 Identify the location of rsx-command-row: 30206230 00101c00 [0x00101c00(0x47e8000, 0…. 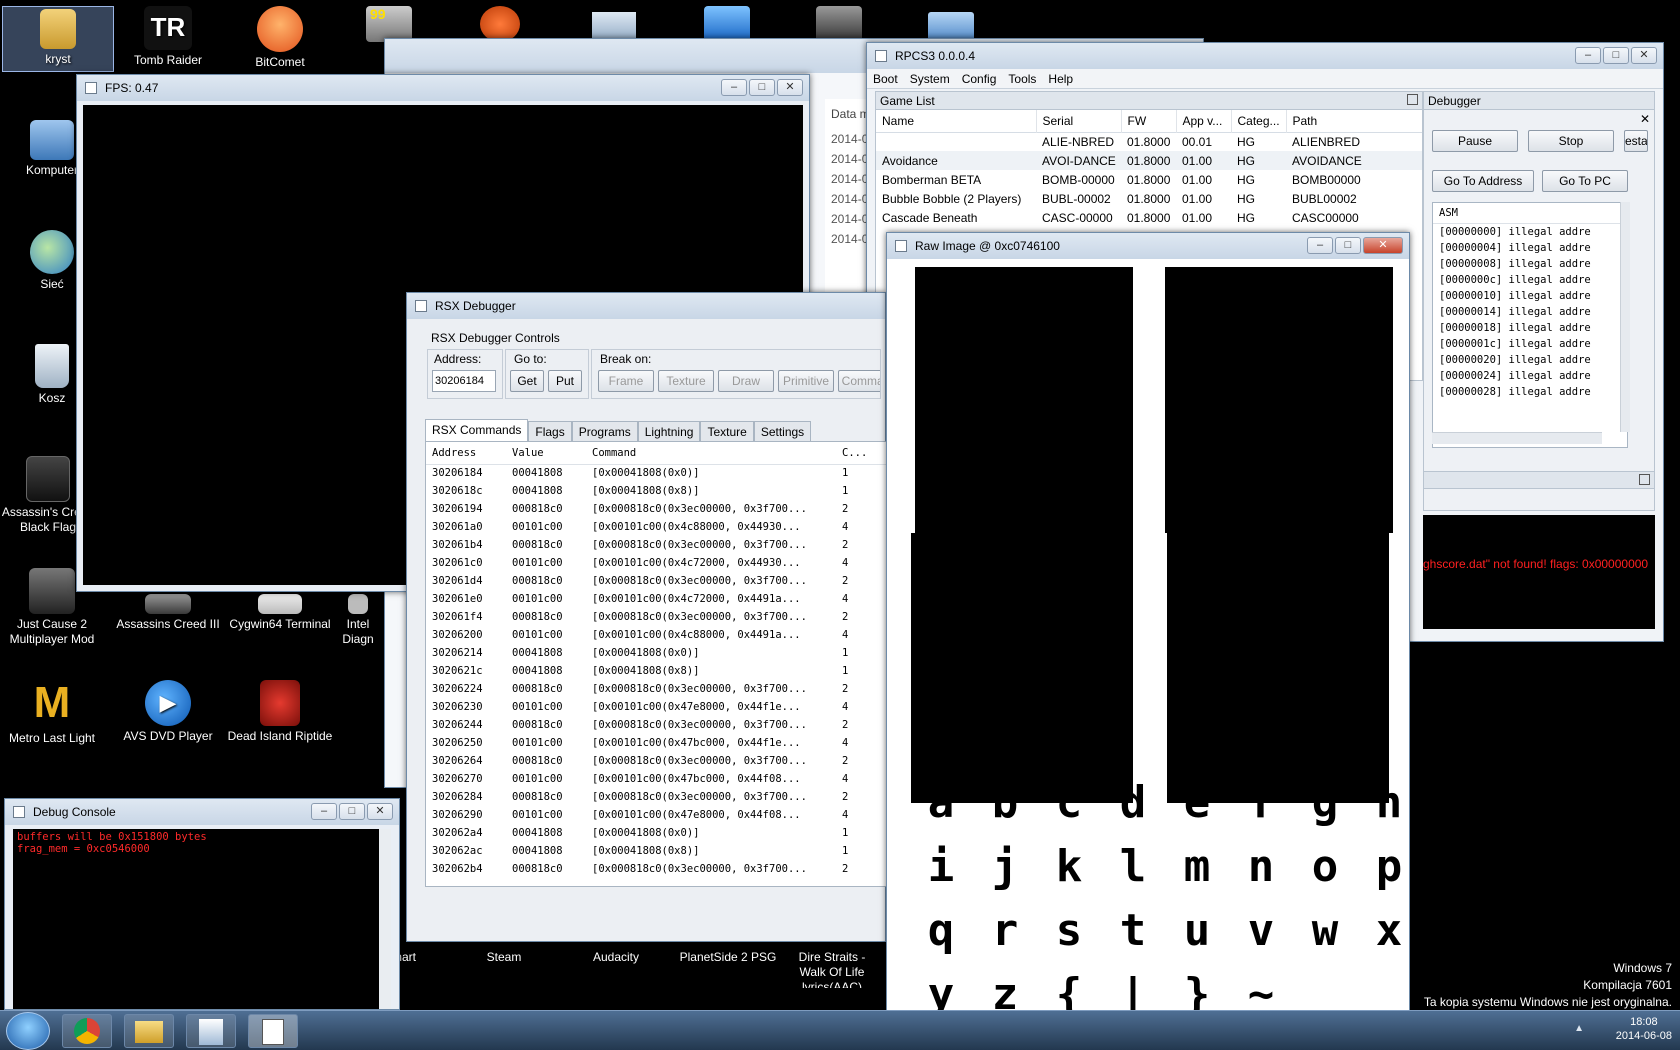
(656, 707).